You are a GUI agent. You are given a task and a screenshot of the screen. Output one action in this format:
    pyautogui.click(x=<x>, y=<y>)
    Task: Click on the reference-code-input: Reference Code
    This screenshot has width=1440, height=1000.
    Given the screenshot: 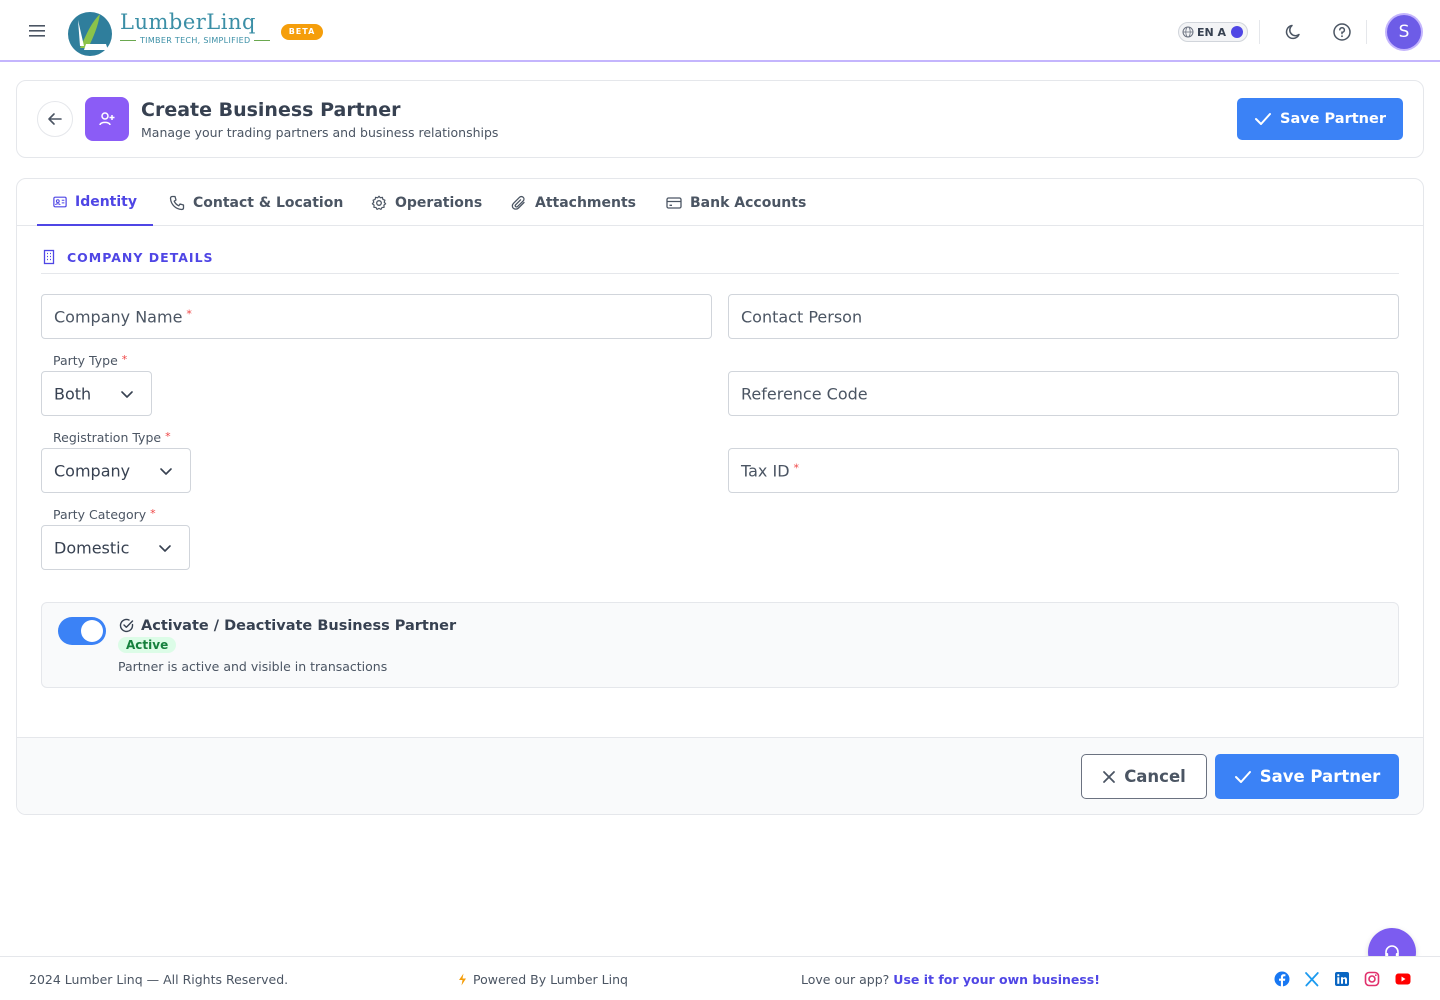 What is the action you would take?
    pyautogui.click(x=1063, y=393)
    